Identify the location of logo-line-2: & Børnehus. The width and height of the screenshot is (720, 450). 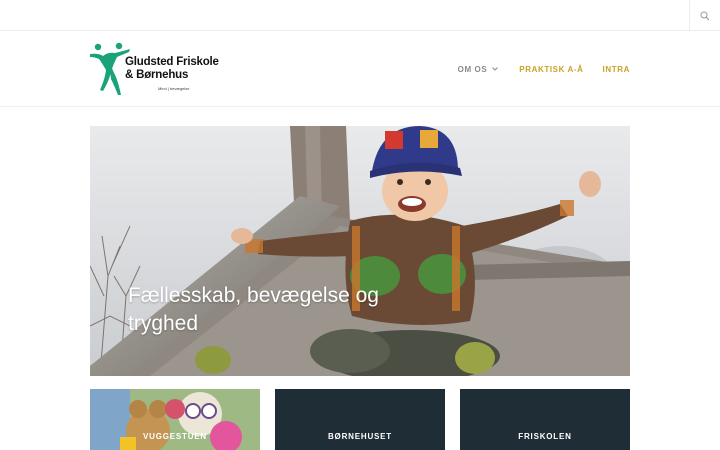
(157, 75).